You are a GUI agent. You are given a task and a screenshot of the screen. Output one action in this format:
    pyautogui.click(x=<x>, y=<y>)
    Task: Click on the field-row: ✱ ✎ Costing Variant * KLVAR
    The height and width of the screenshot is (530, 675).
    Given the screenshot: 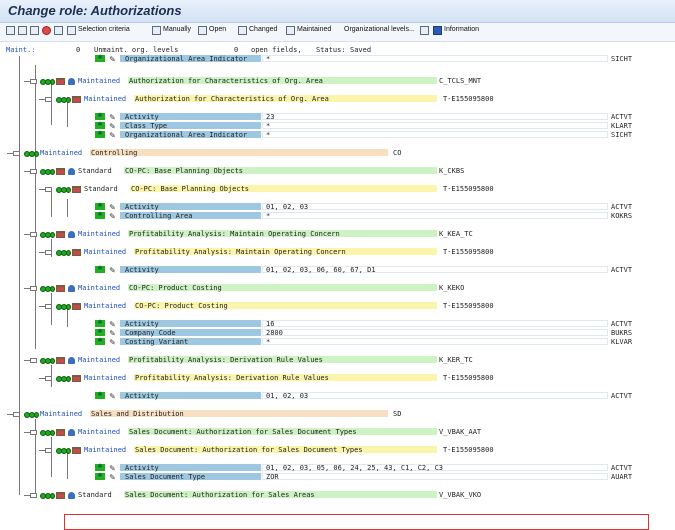 What is the action you would take?
    pyautogui.click(x=337, y=342)
    